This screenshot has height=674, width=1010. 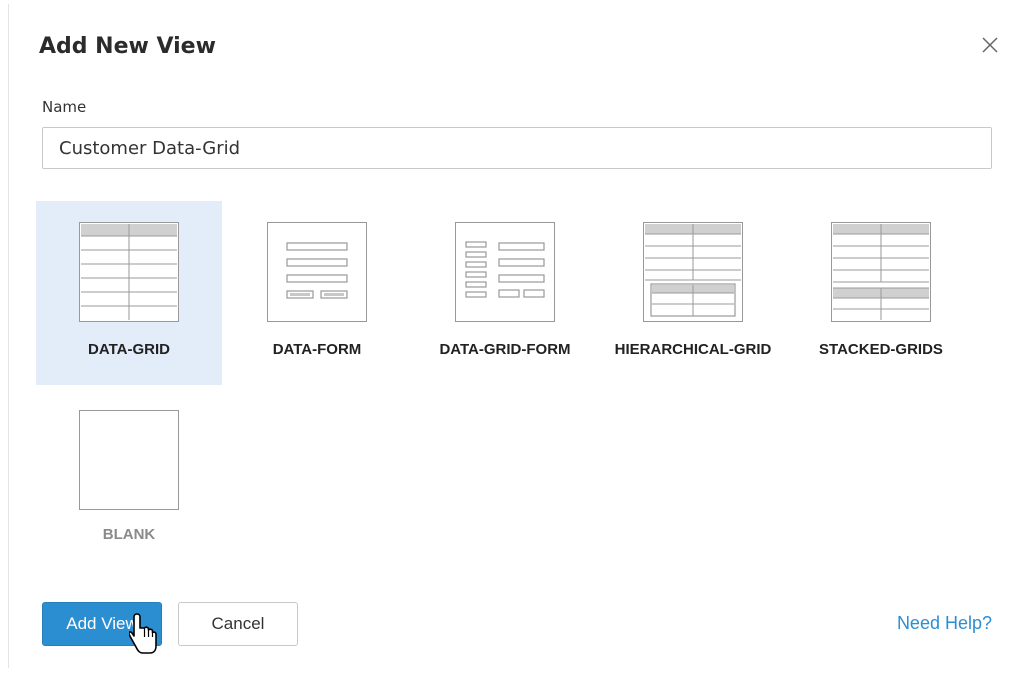 I want to click on close-icon, so click(x=990, y=45).